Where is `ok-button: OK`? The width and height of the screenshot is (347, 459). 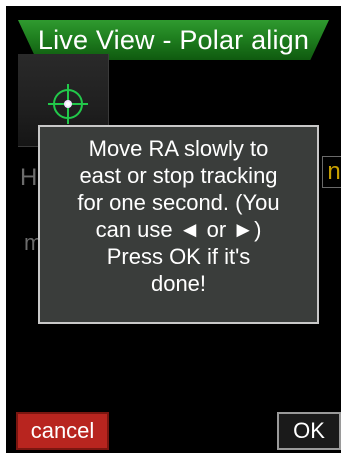
ok-button: OK is located at coordinates (309, 431).